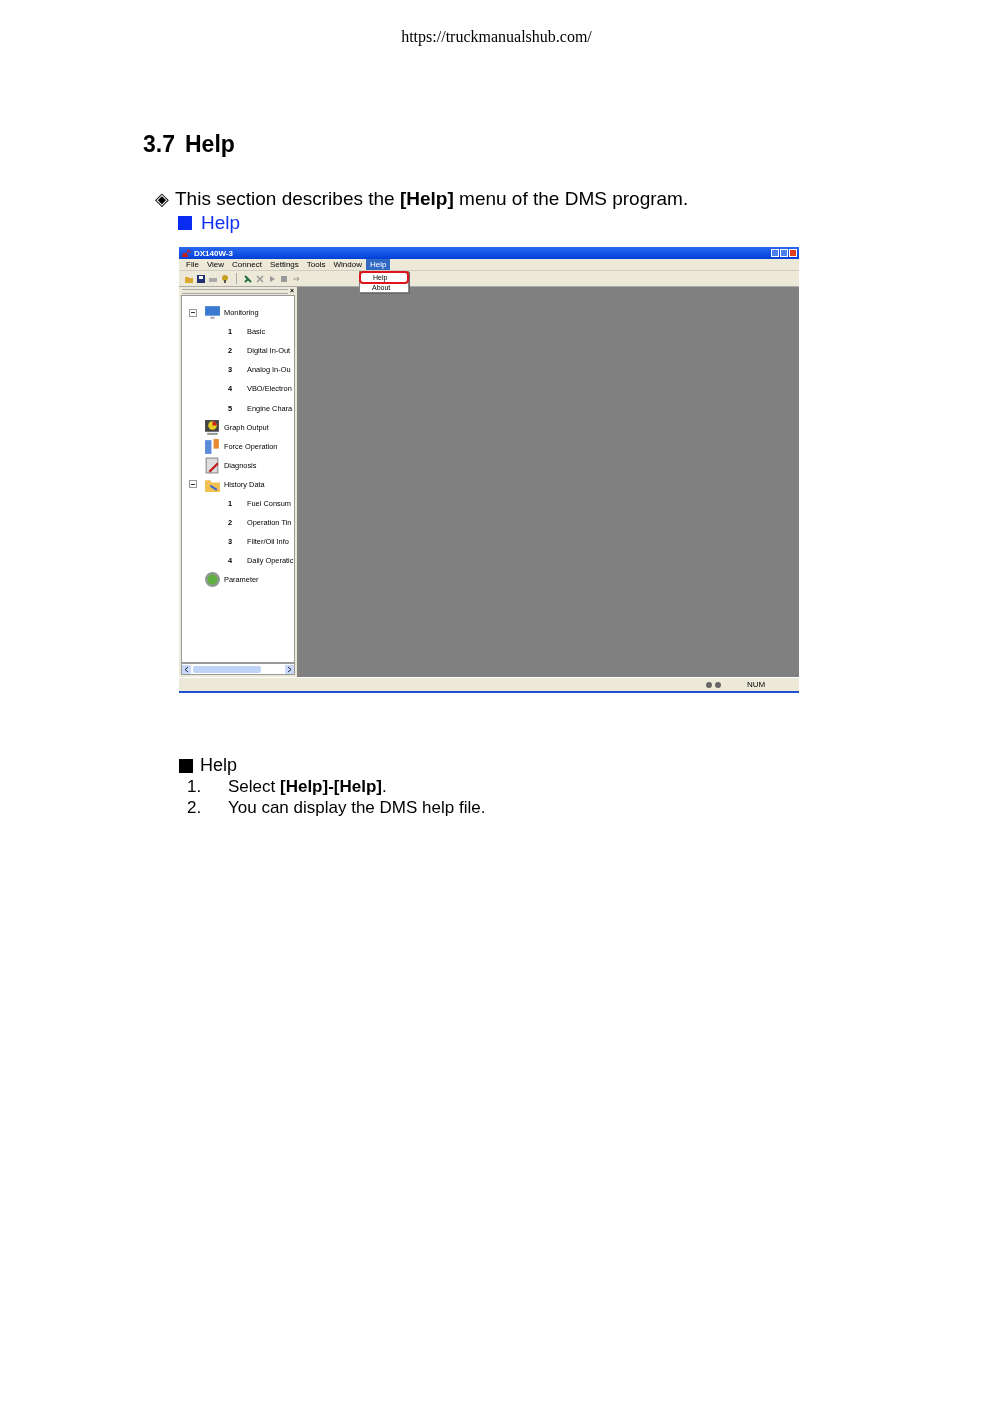 The image size is (993, 1404). What do you see at coordinates (284, 264) in the screenshot?
I see `menu-item: Settings` at bounding box center [284, 264].